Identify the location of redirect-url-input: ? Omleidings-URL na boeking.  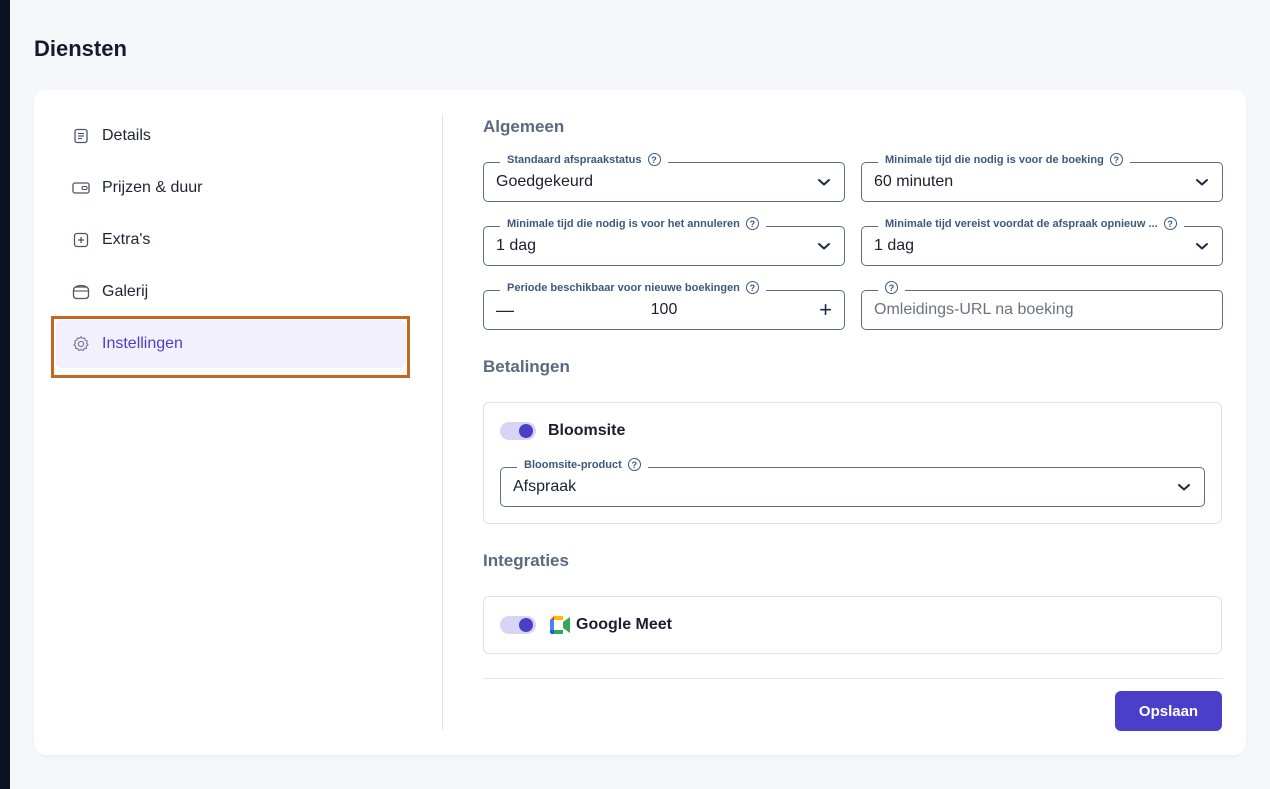
(1042, 305).